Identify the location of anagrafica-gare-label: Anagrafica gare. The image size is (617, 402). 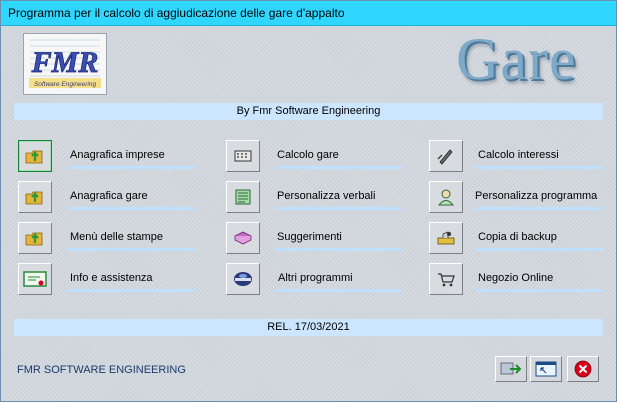
(109, 196).